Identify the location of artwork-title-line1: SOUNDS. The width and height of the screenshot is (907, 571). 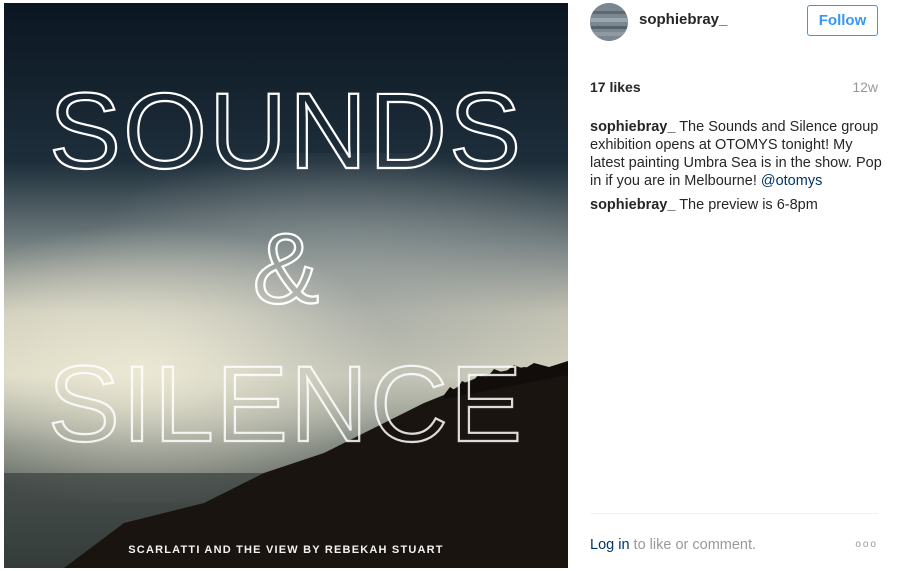
(286, 130).